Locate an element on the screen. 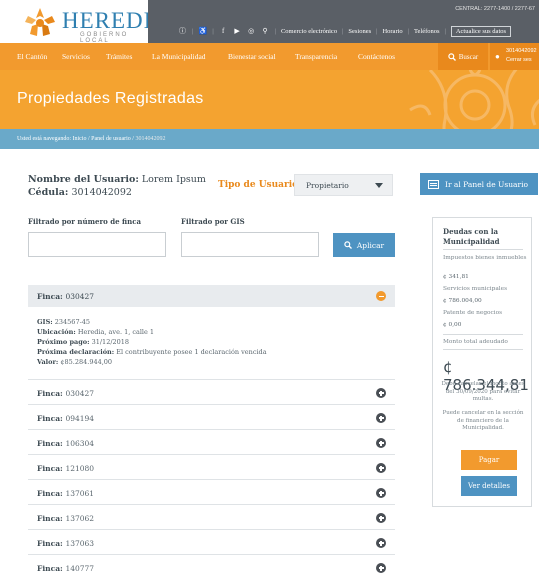 Image resolution: width=539 pixels, height=581 pixels. debt-title: Deudas con la Municipalidad is located at coordinates (471, 236).